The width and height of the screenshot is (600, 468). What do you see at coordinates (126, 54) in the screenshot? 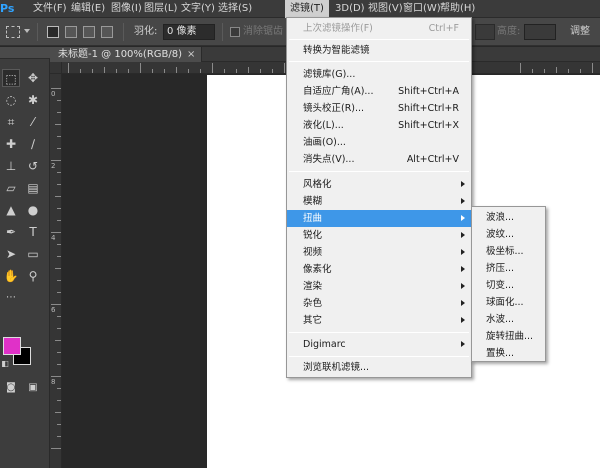
I see `document-tab: 未标题-1 @ 100%(RGB/8) ×` at bounding box center [126, 54].